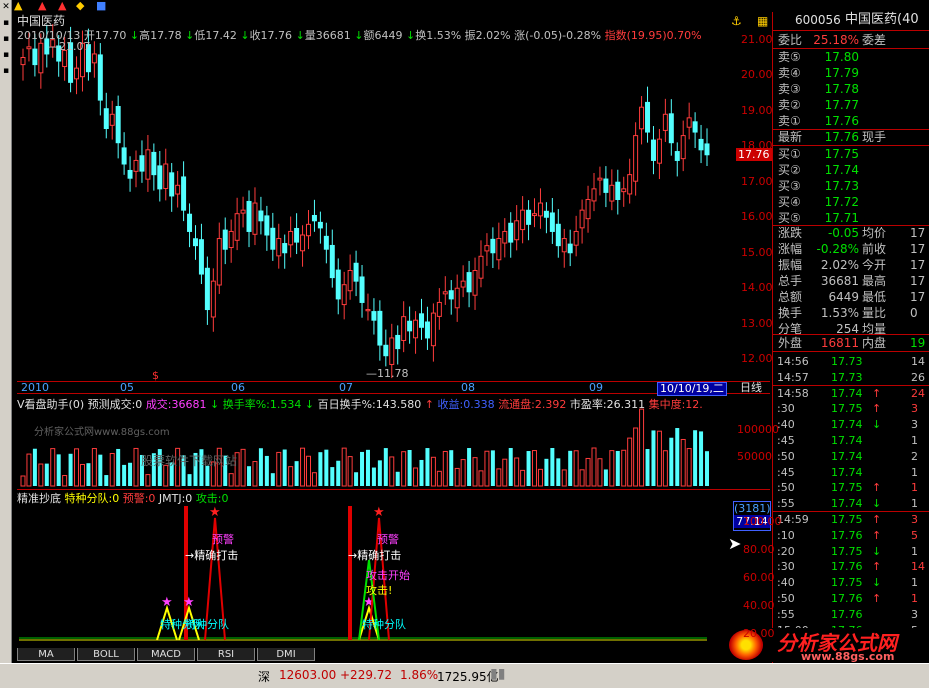 The image size is (929, 688). Describe the element at coordinates (789, 89) in the screenshot. I see `sell-row-label: 卖③` at that location.